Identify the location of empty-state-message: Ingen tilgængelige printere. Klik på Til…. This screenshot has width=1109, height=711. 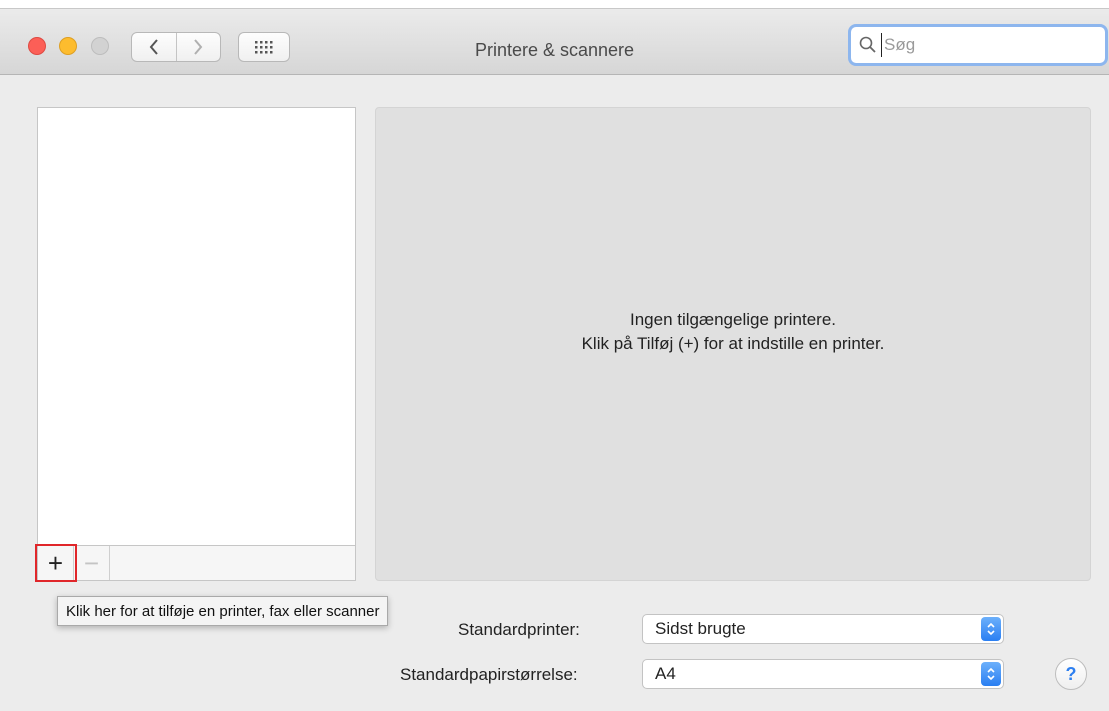
(733, 332).